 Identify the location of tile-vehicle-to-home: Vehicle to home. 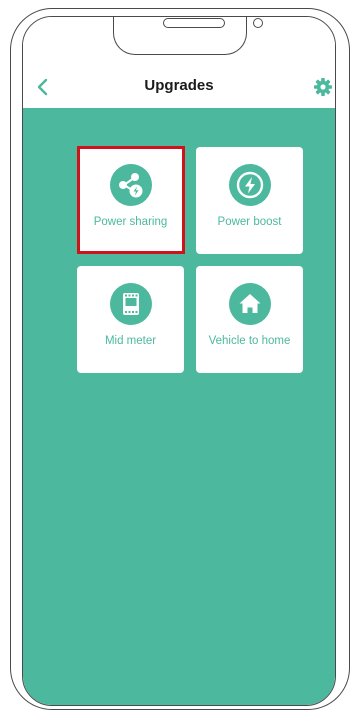
(249, 319).